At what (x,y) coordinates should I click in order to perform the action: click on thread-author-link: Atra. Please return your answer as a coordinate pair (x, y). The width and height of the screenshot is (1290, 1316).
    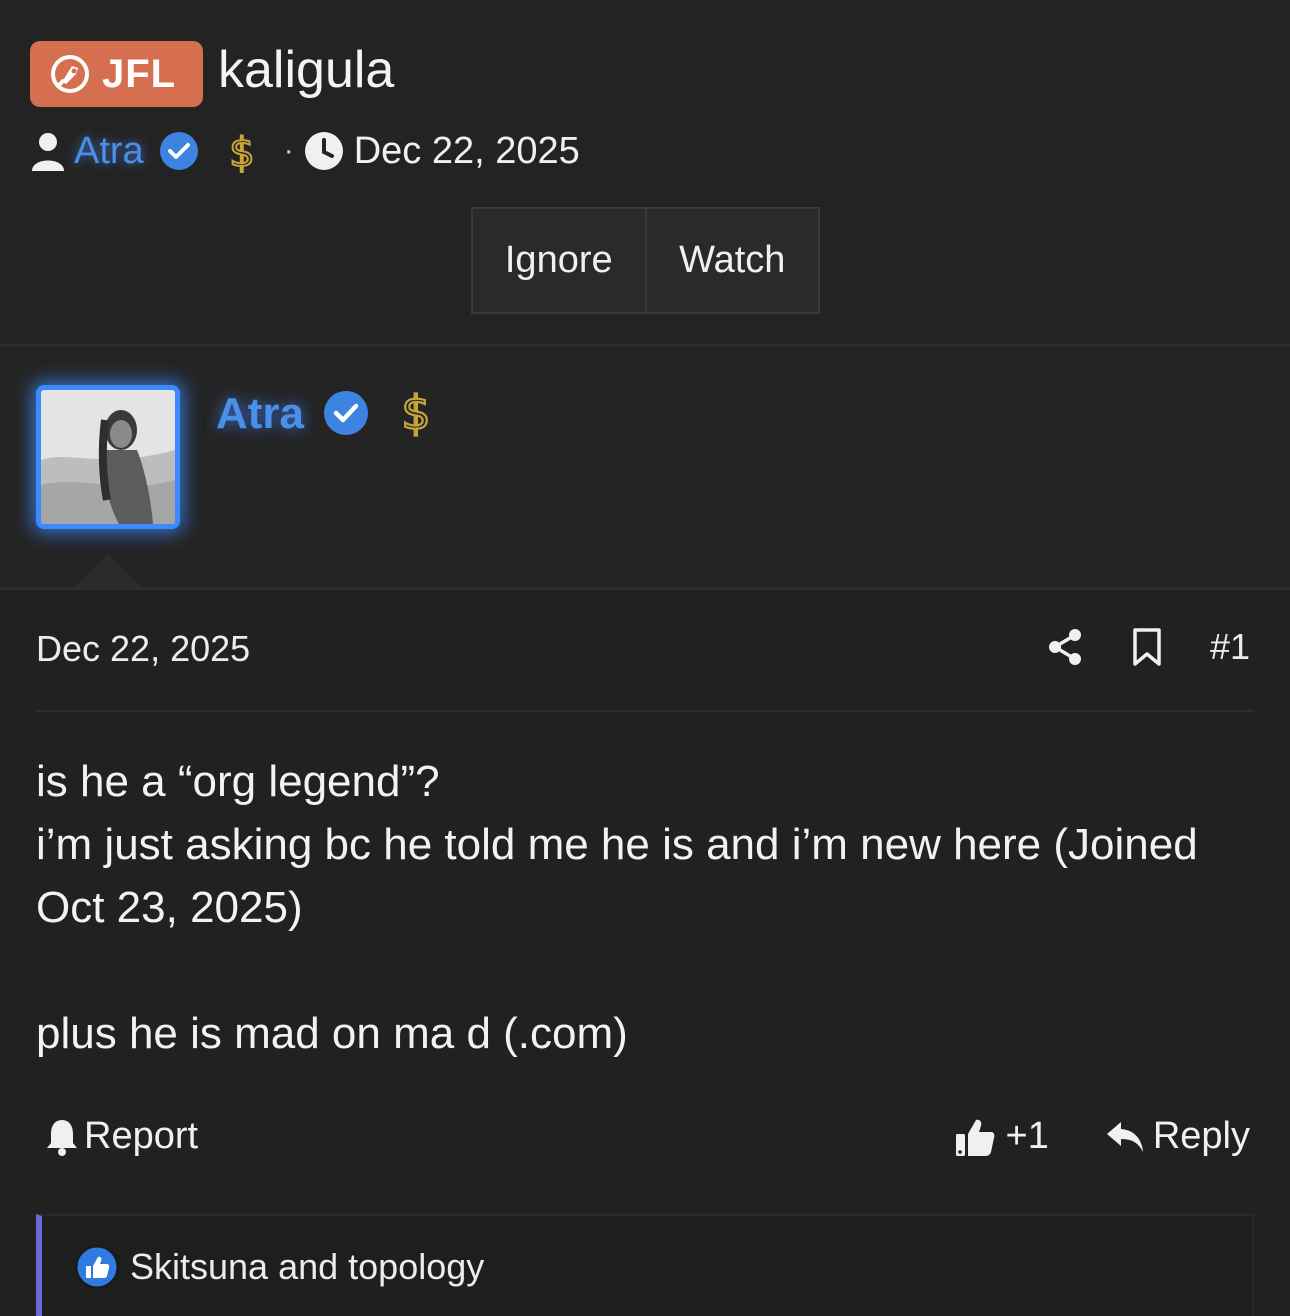
    Looking at the image, I should click on (109, 151).